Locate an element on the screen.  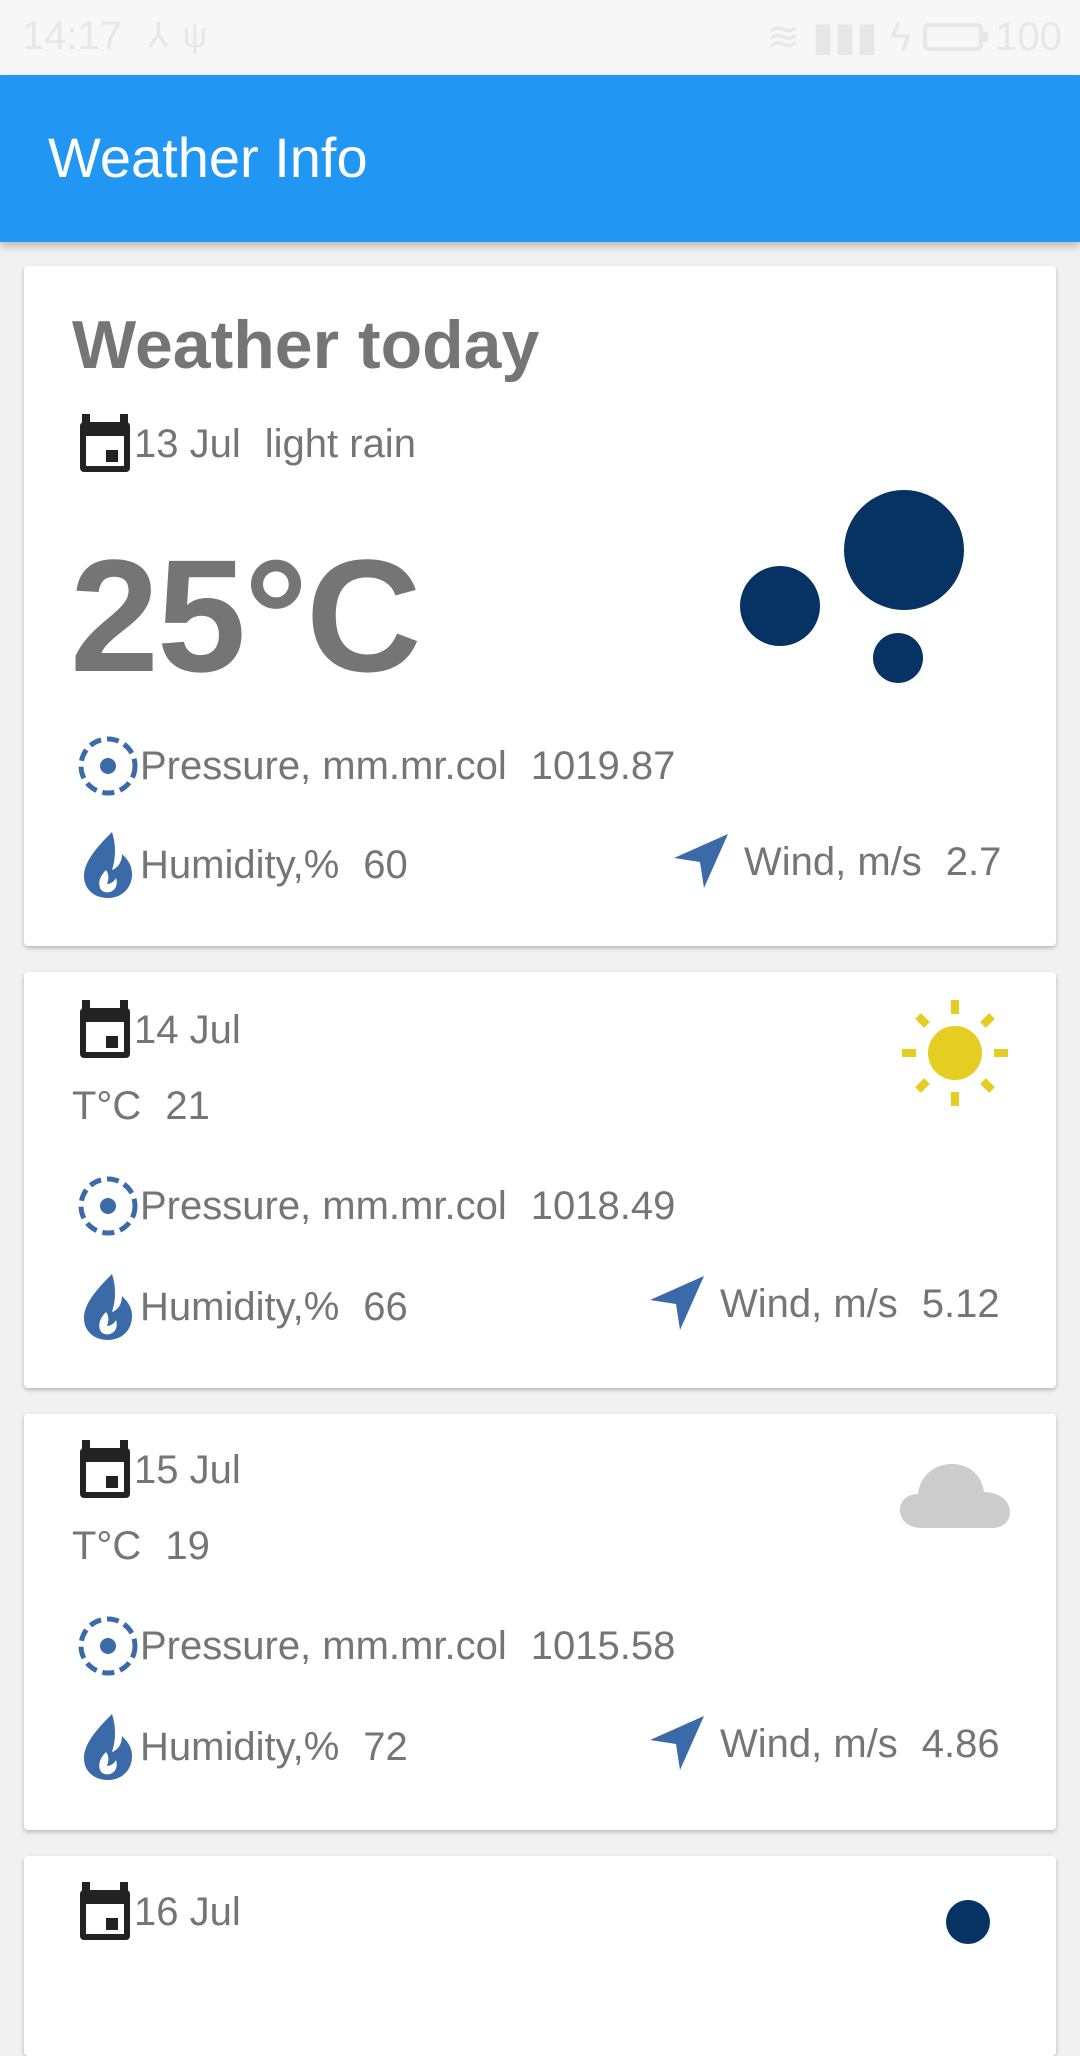
wind-value: 4.86 is located at coordinates (960, 1743).